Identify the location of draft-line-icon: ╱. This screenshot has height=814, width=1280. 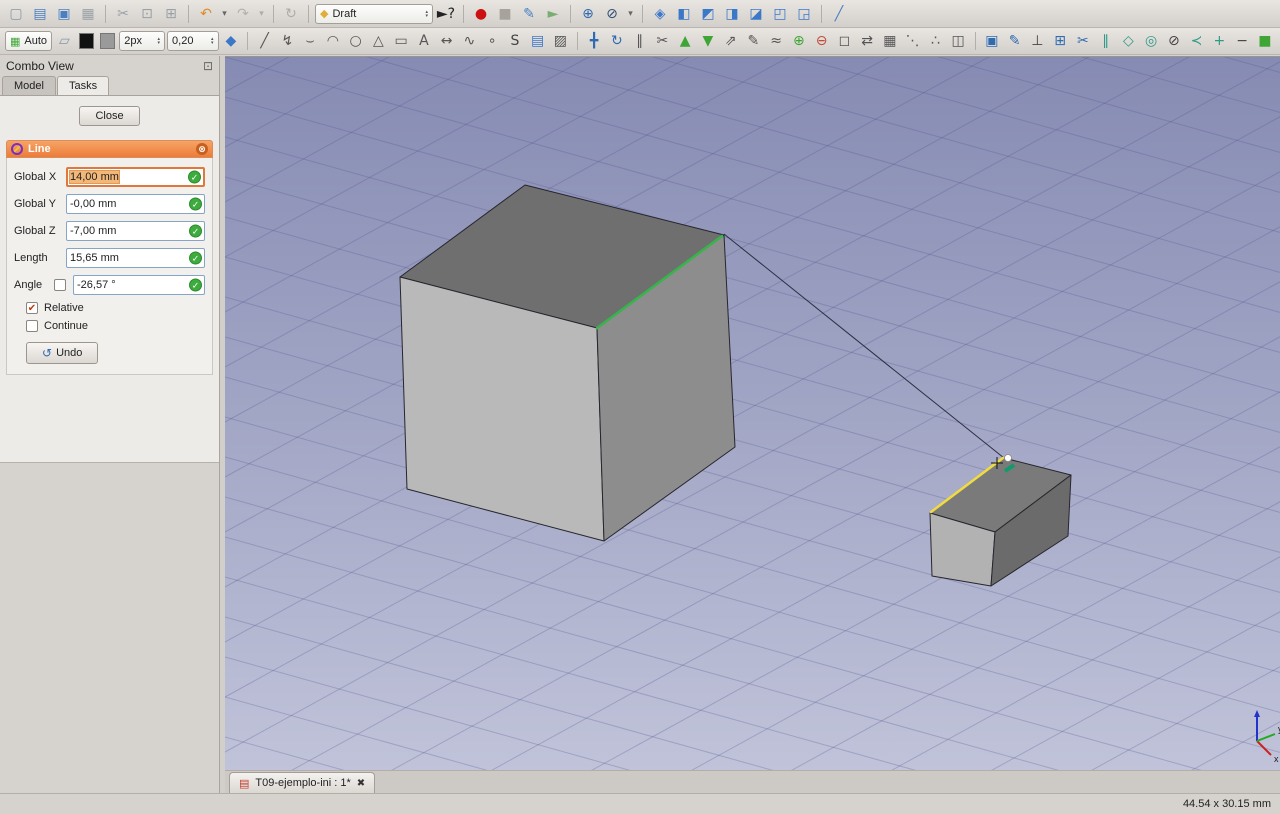
(264, 41).